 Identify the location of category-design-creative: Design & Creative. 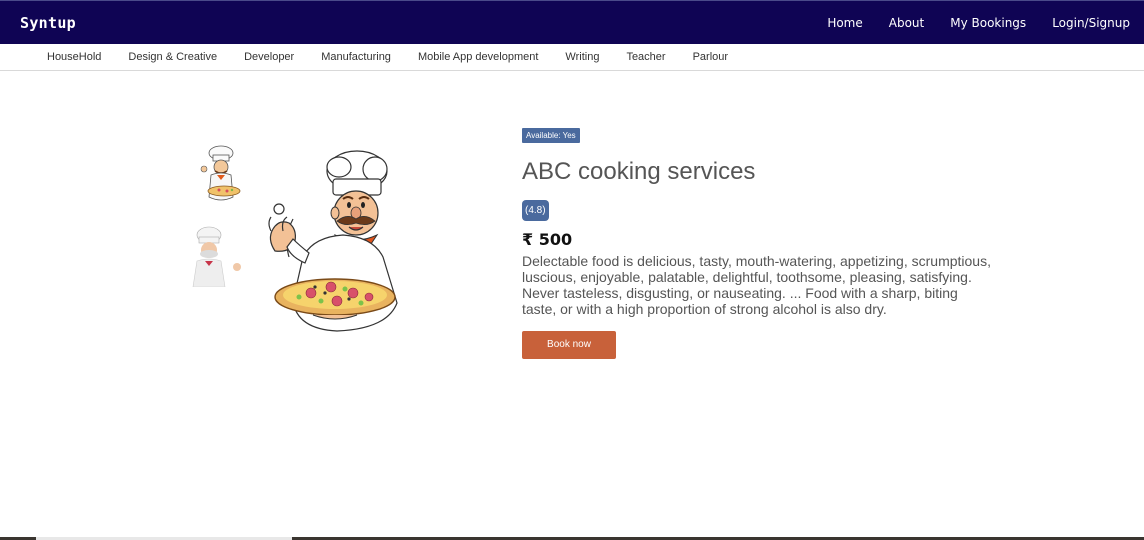
(172, 57).